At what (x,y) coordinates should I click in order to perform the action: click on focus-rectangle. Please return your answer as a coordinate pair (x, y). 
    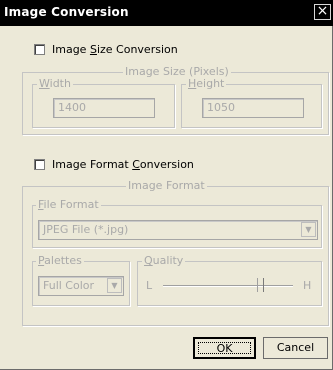
    Looking at the image, I should click on (224, 348).